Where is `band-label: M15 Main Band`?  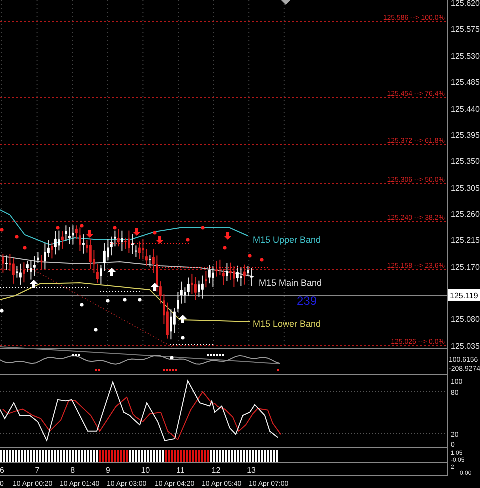 band-label: M15 Main Band is located at coordinates (290, 283).